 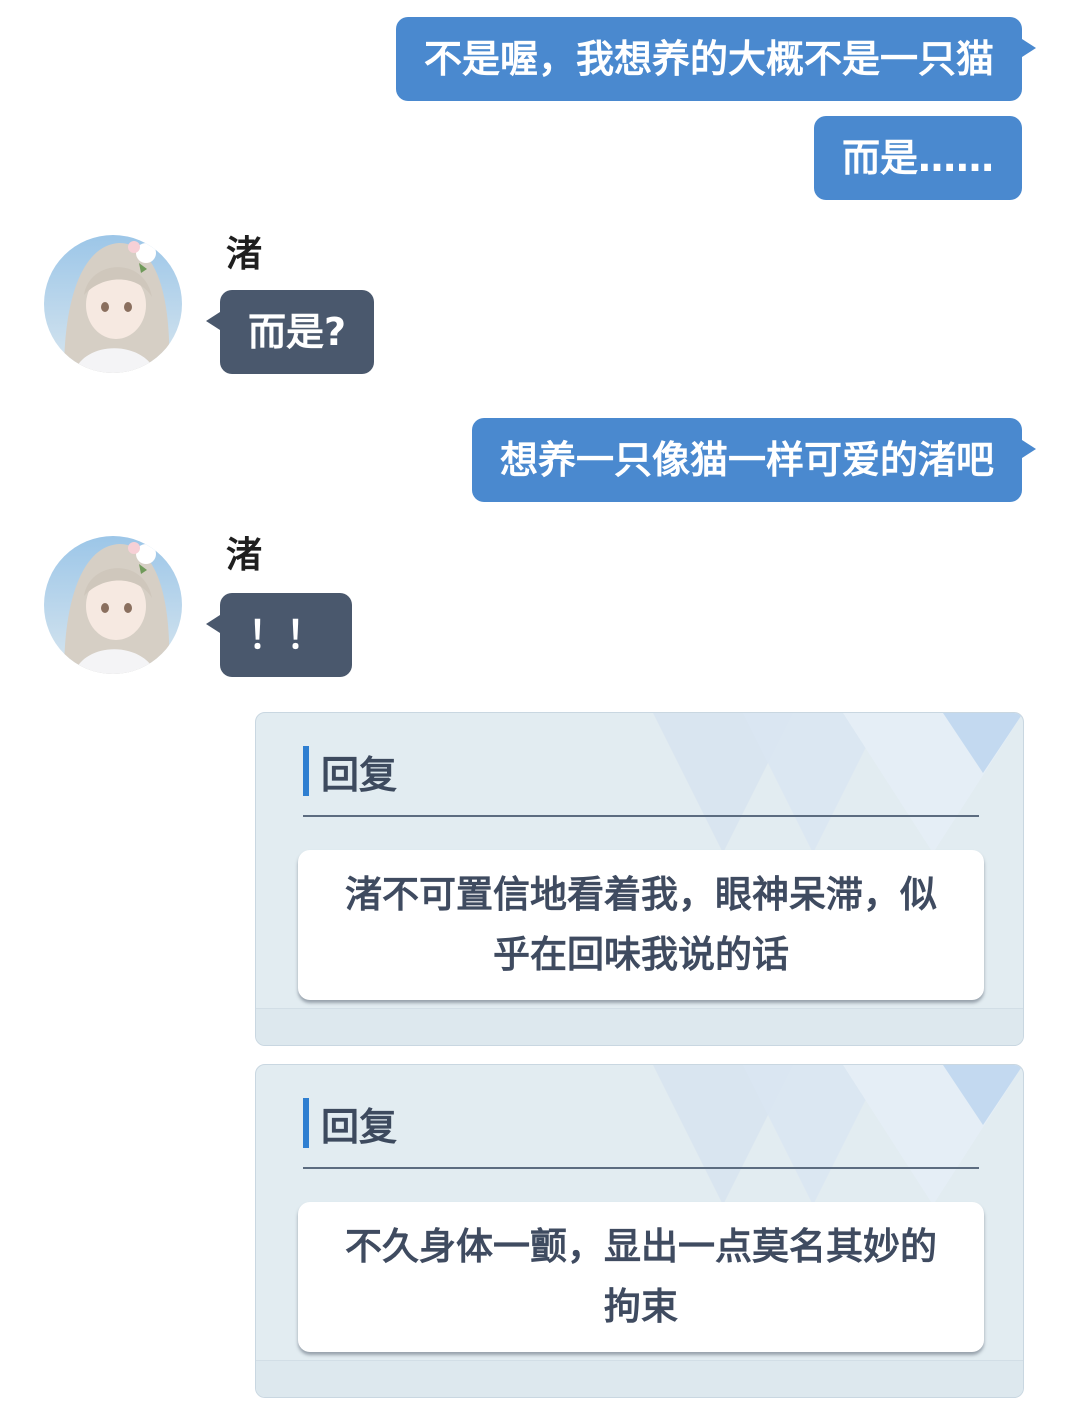 I want to click on message-text: ！！, so click(x=286, y=635).